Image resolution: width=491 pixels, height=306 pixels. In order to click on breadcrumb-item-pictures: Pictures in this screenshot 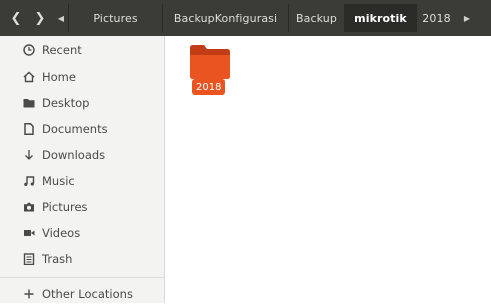, I will do `click(115, 18)`.